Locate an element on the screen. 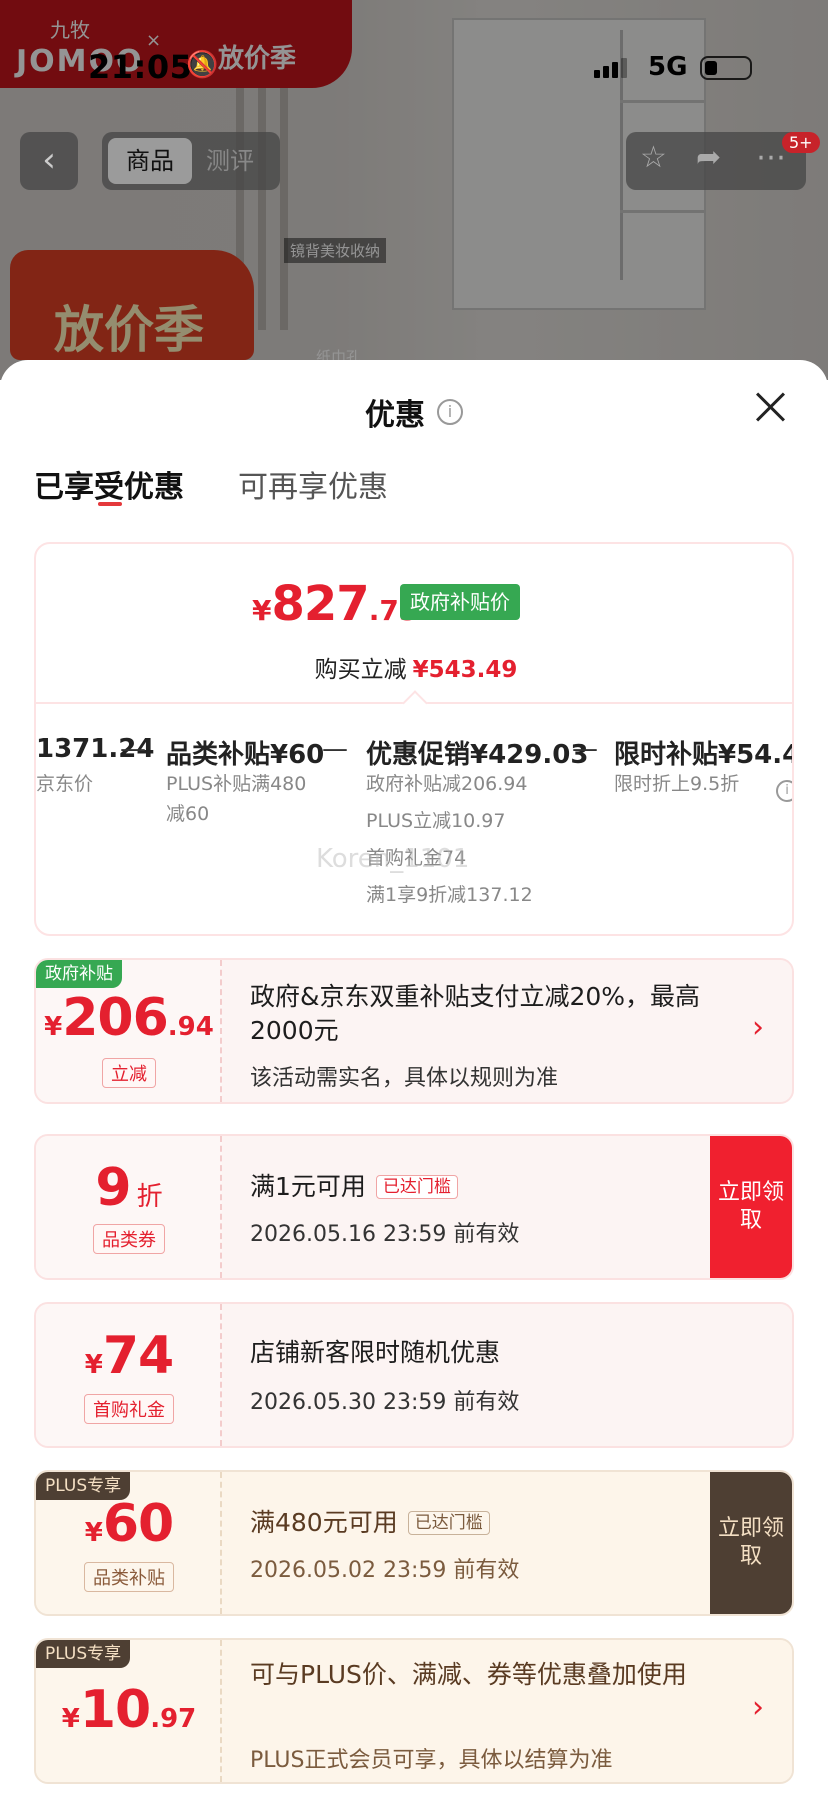 This screenshot has height=1801, width=828. network-type: 5G is located at coordinates (668, 67).